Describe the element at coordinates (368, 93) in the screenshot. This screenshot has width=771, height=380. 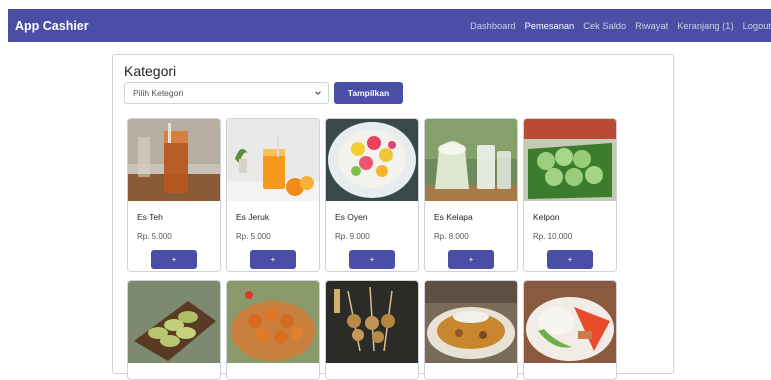
I see `tampilkan-button: Tampilkan` at that location.